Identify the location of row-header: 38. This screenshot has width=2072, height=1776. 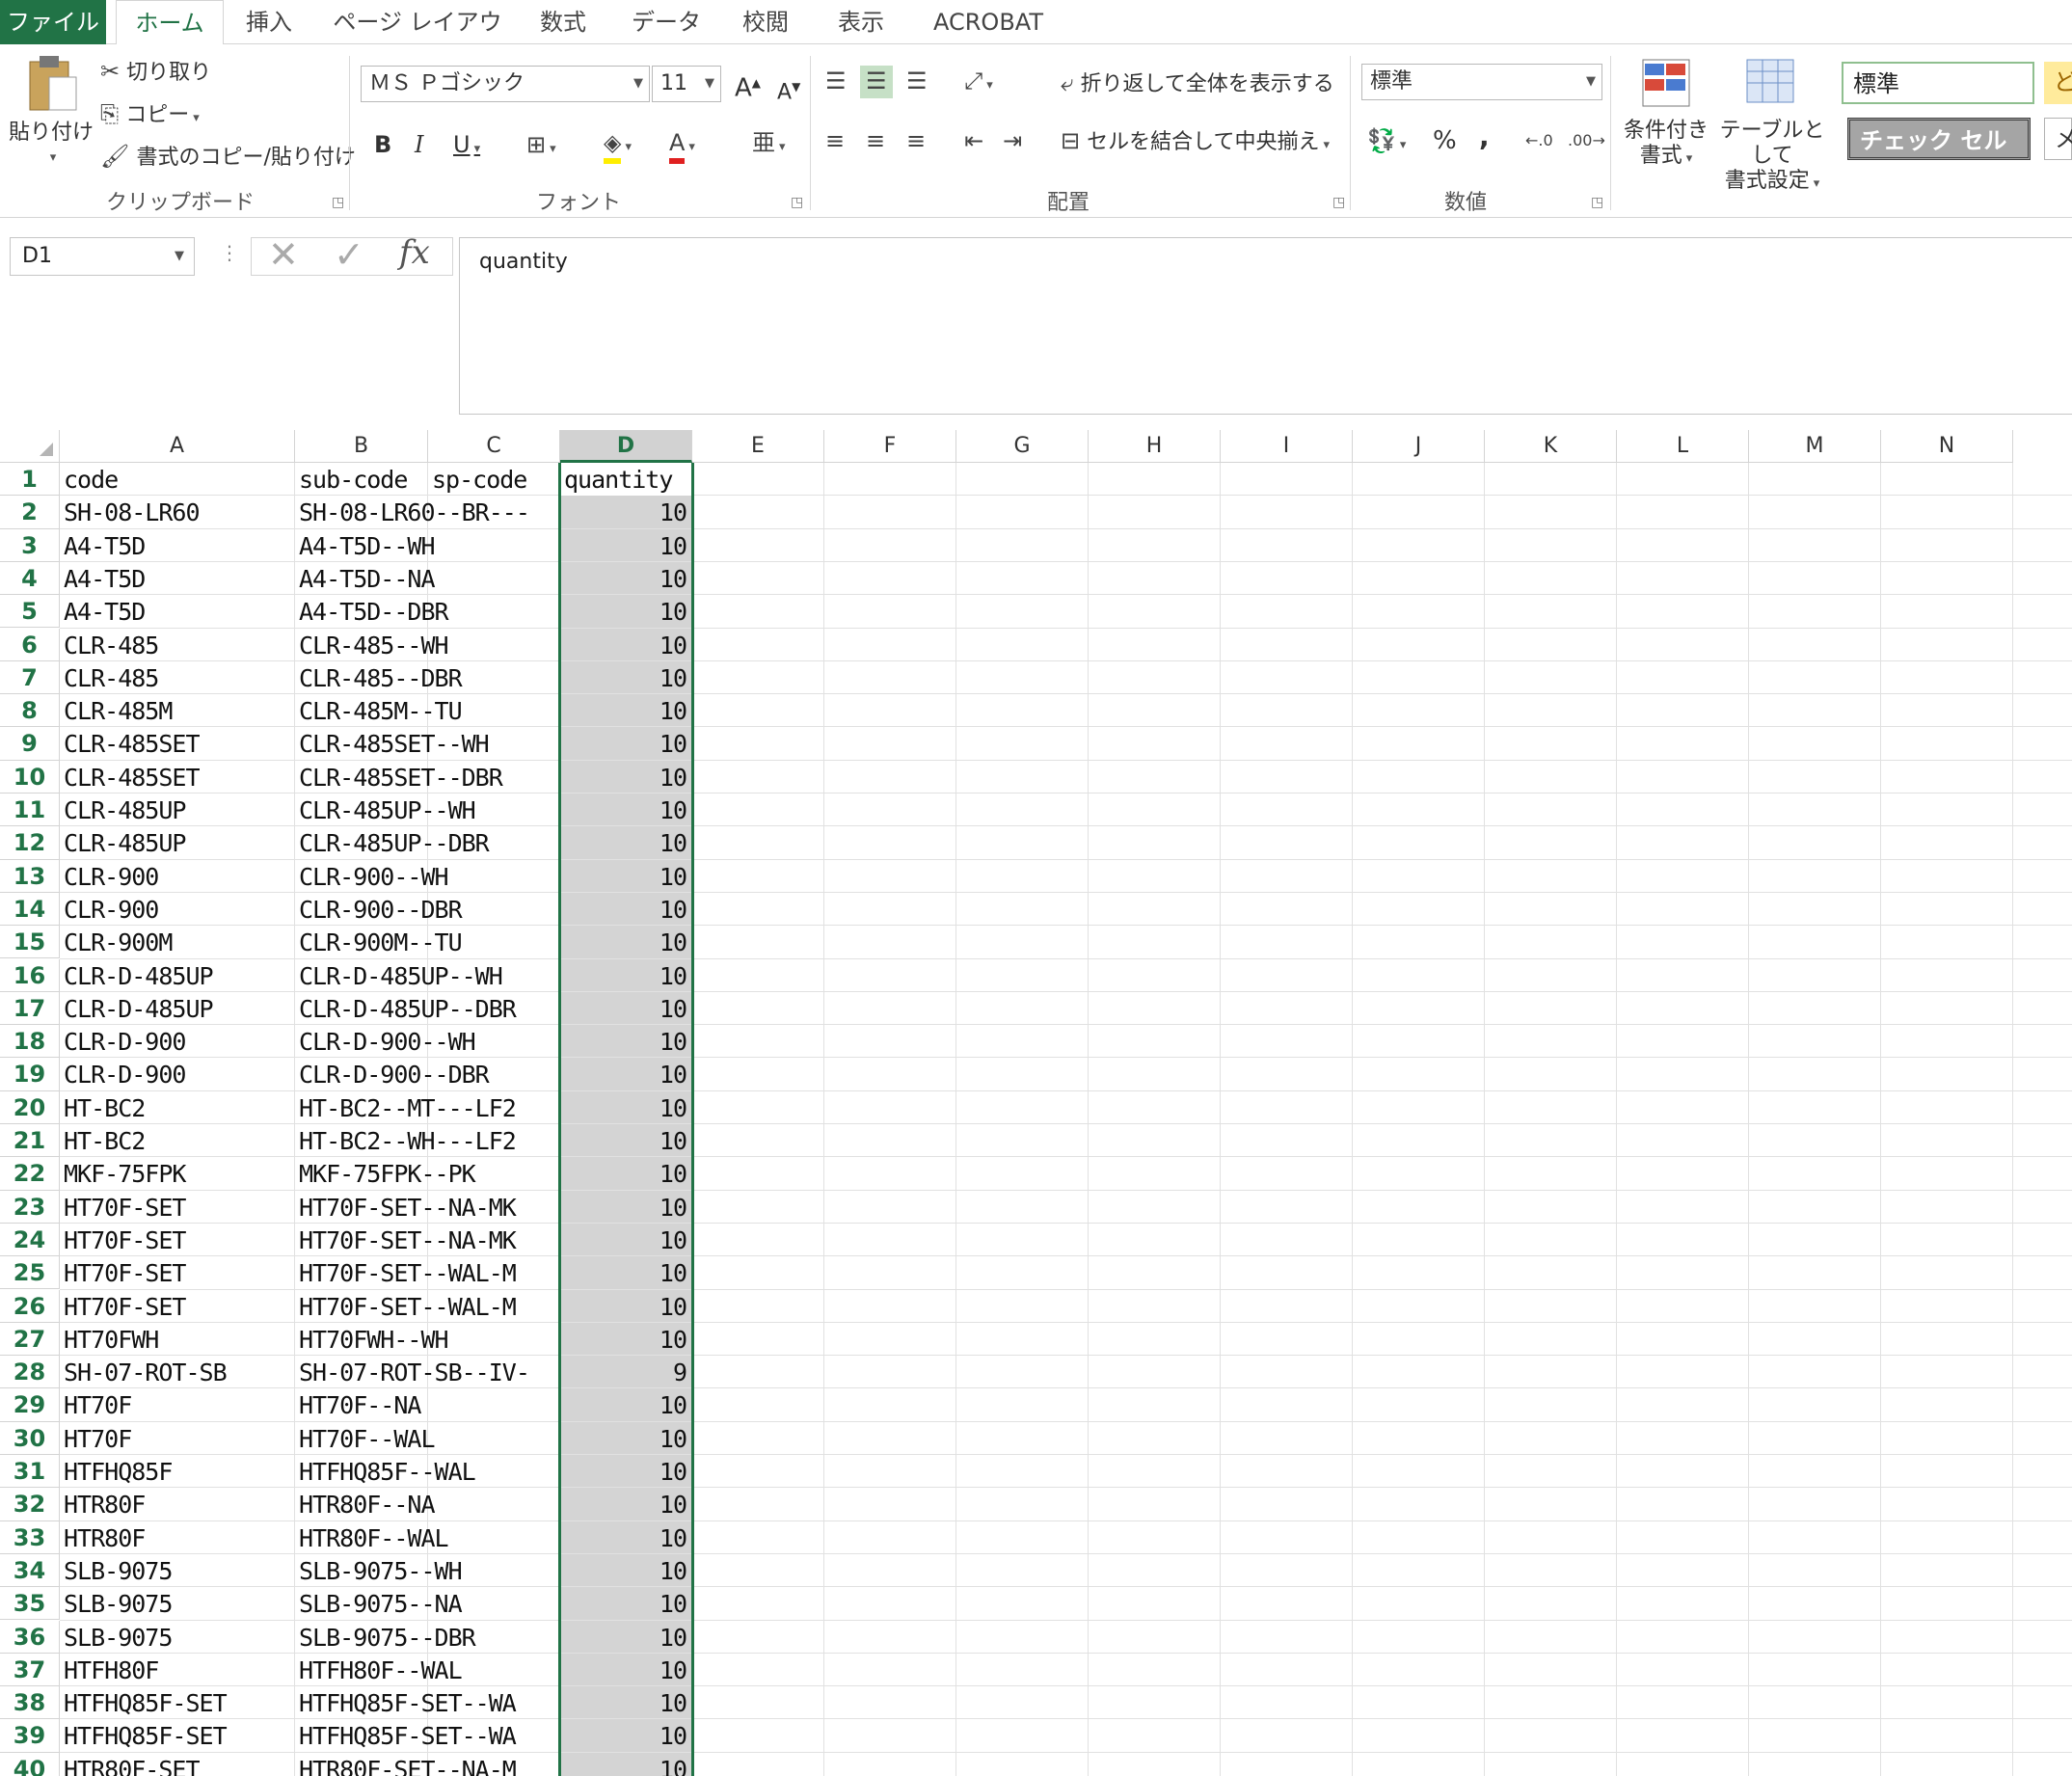
(30, 1703).